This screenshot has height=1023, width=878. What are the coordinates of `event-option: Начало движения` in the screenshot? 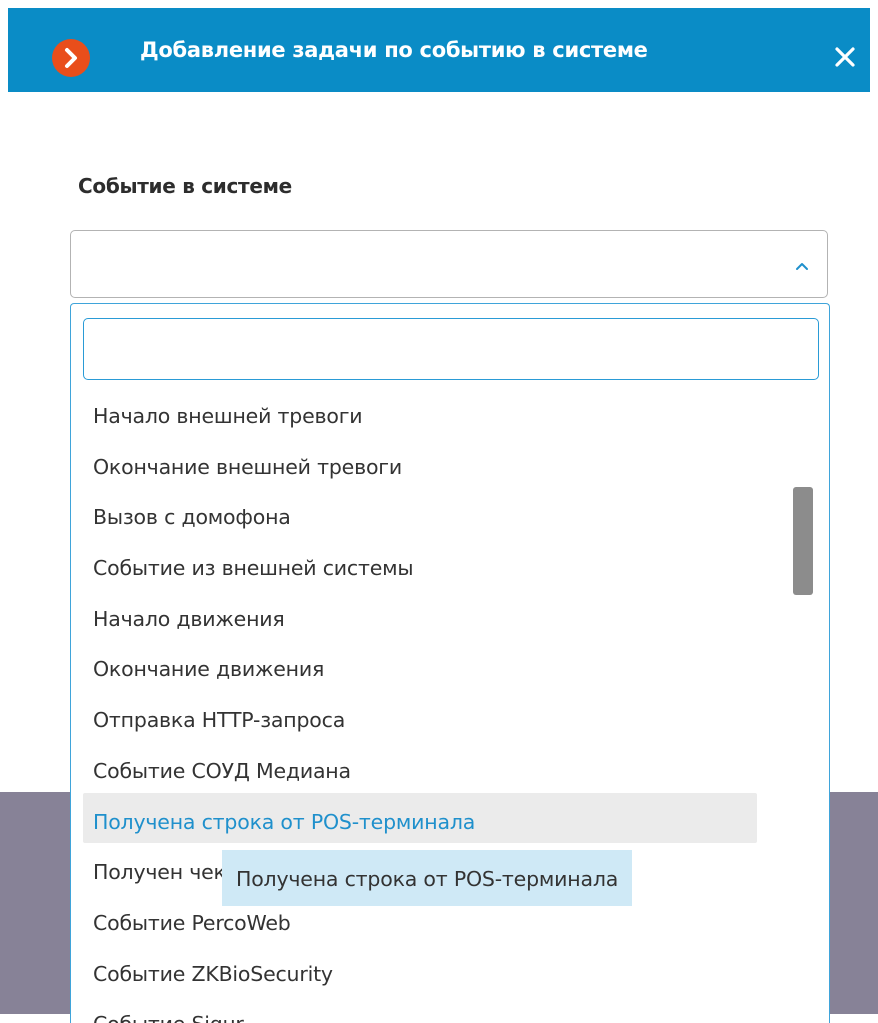 It's located at (441, 619).